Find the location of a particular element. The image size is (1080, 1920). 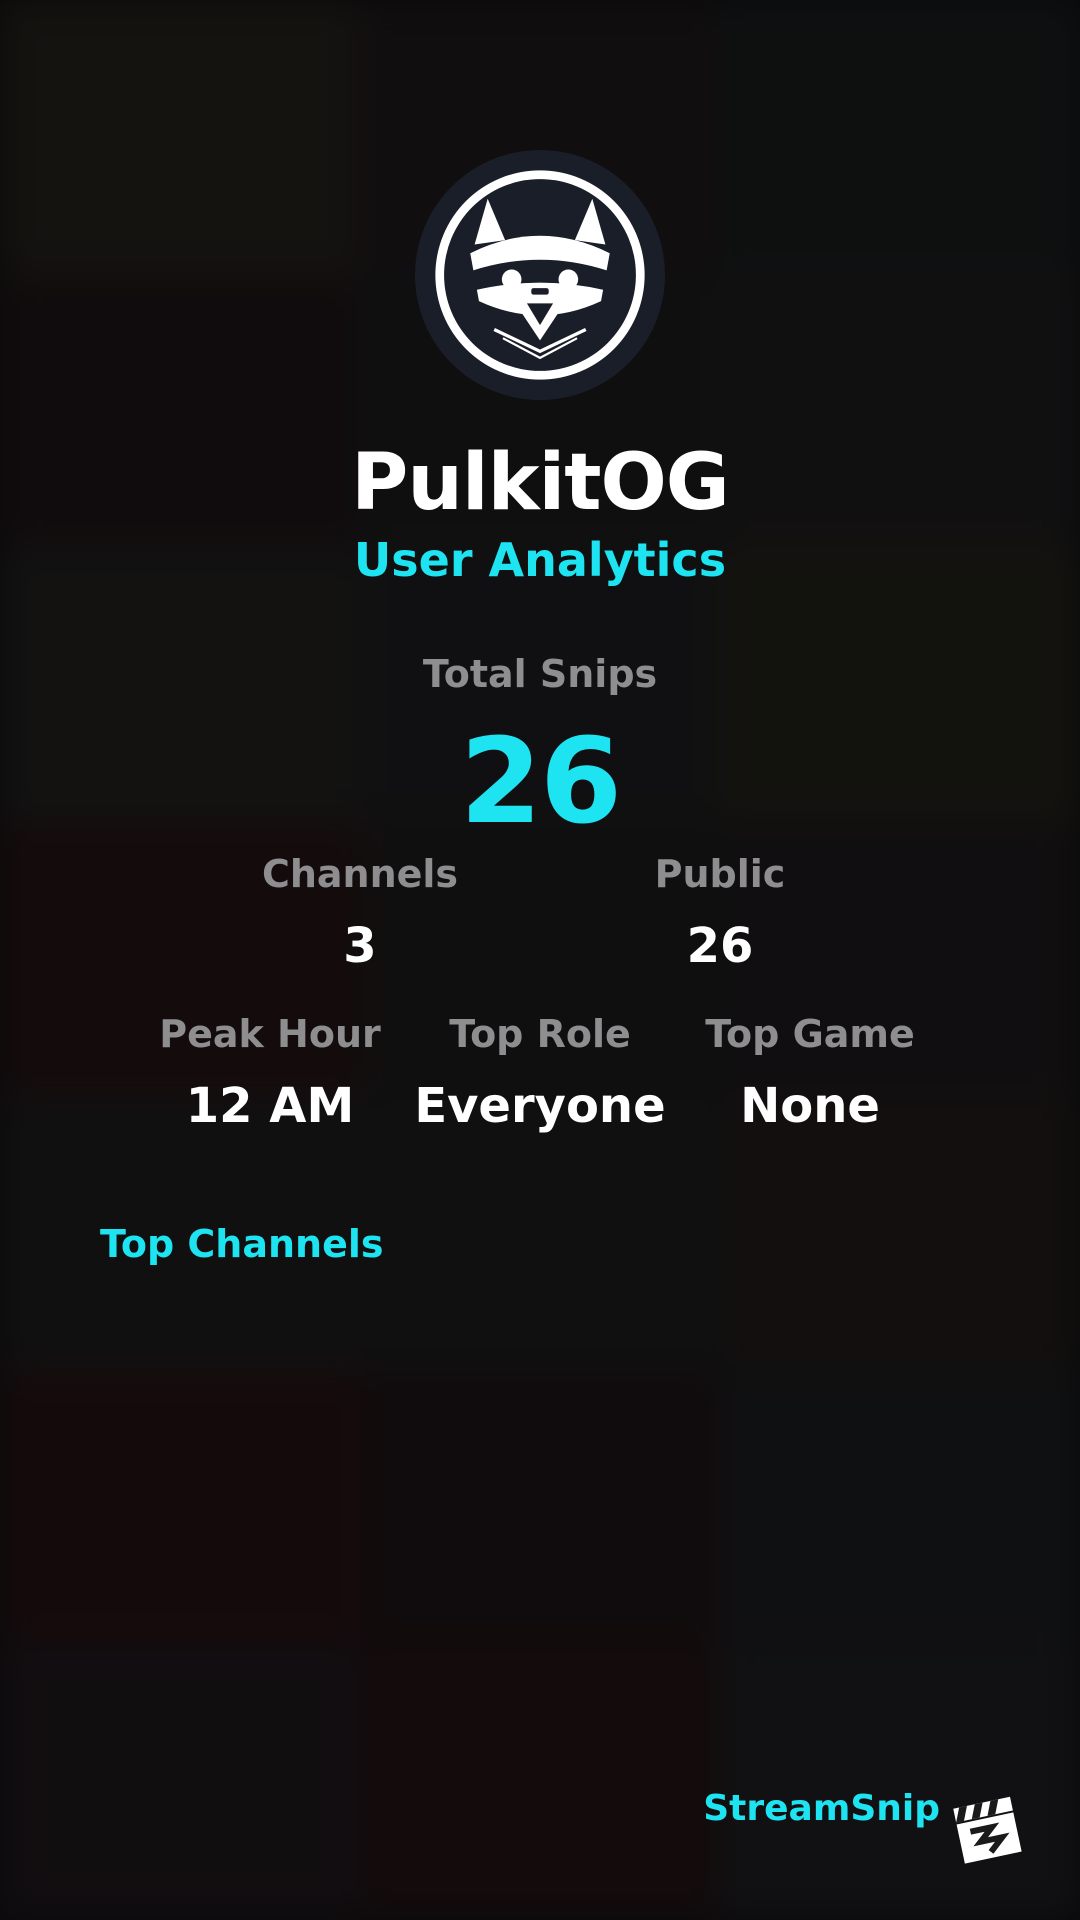

avatar is located at coordinates (540, 275).